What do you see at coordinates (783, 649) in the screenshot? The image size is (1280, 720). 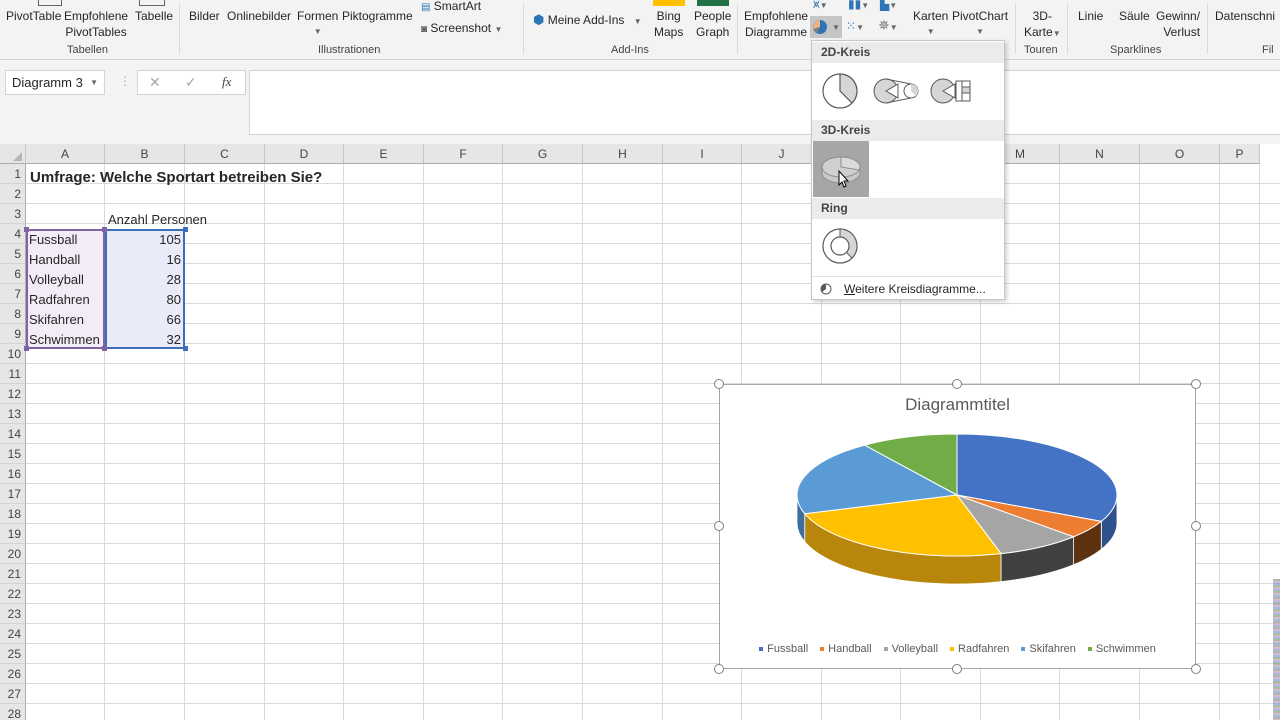 I see `legend-item: Fussball` at bounding box center [783, 649].